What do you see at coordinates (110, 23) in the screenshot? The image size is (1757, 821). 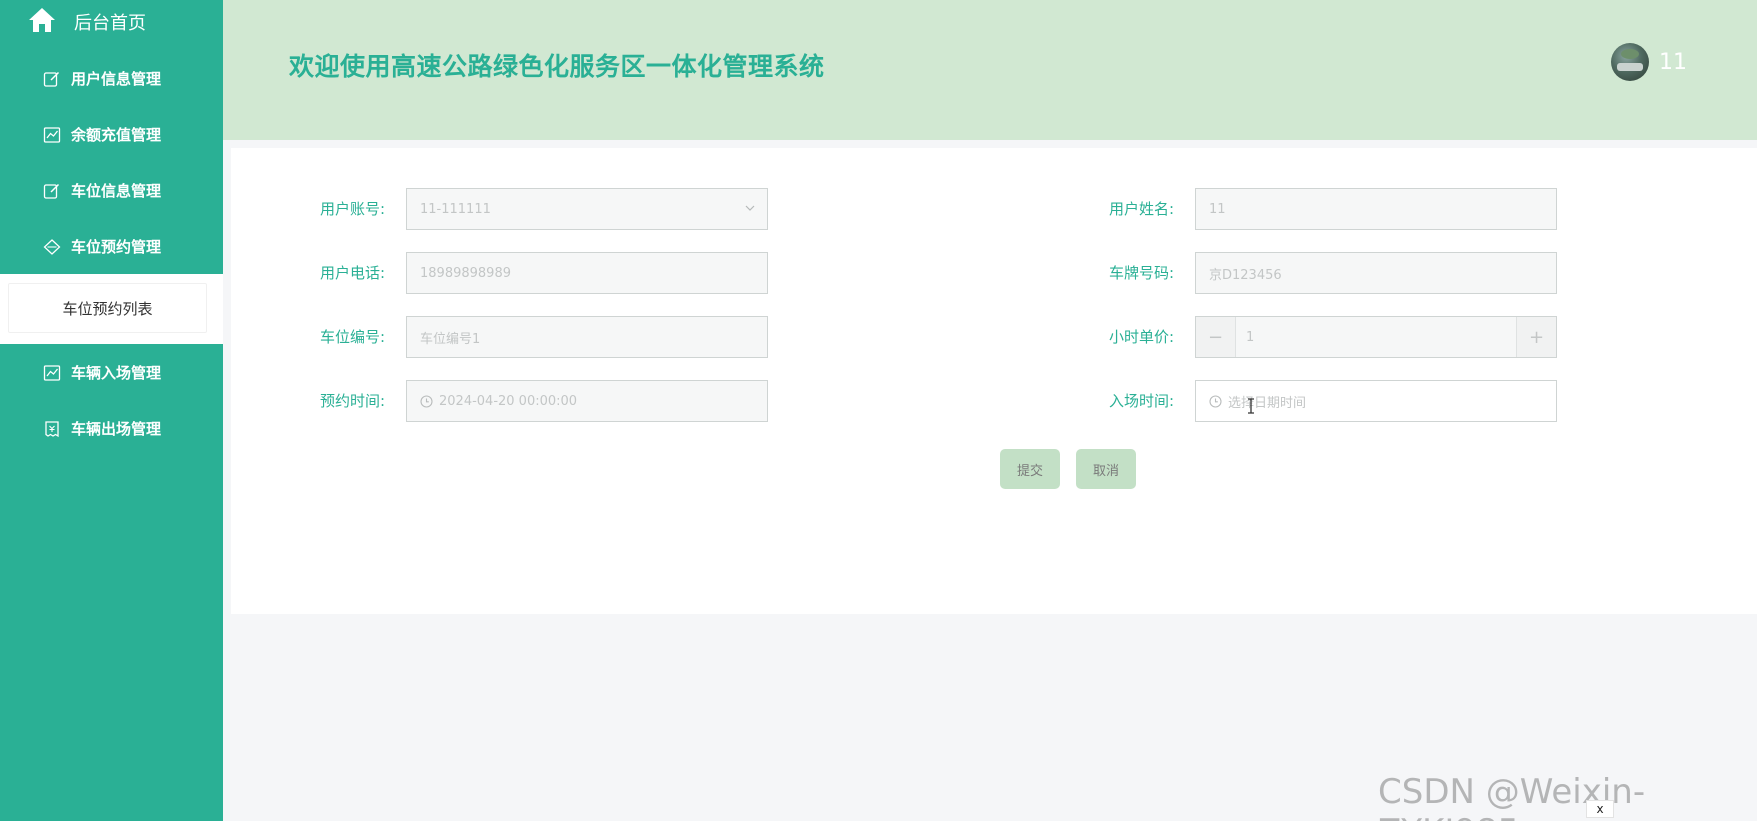 I see `sidebar-home-label: 后台首页` at bounding box center [110, 23].